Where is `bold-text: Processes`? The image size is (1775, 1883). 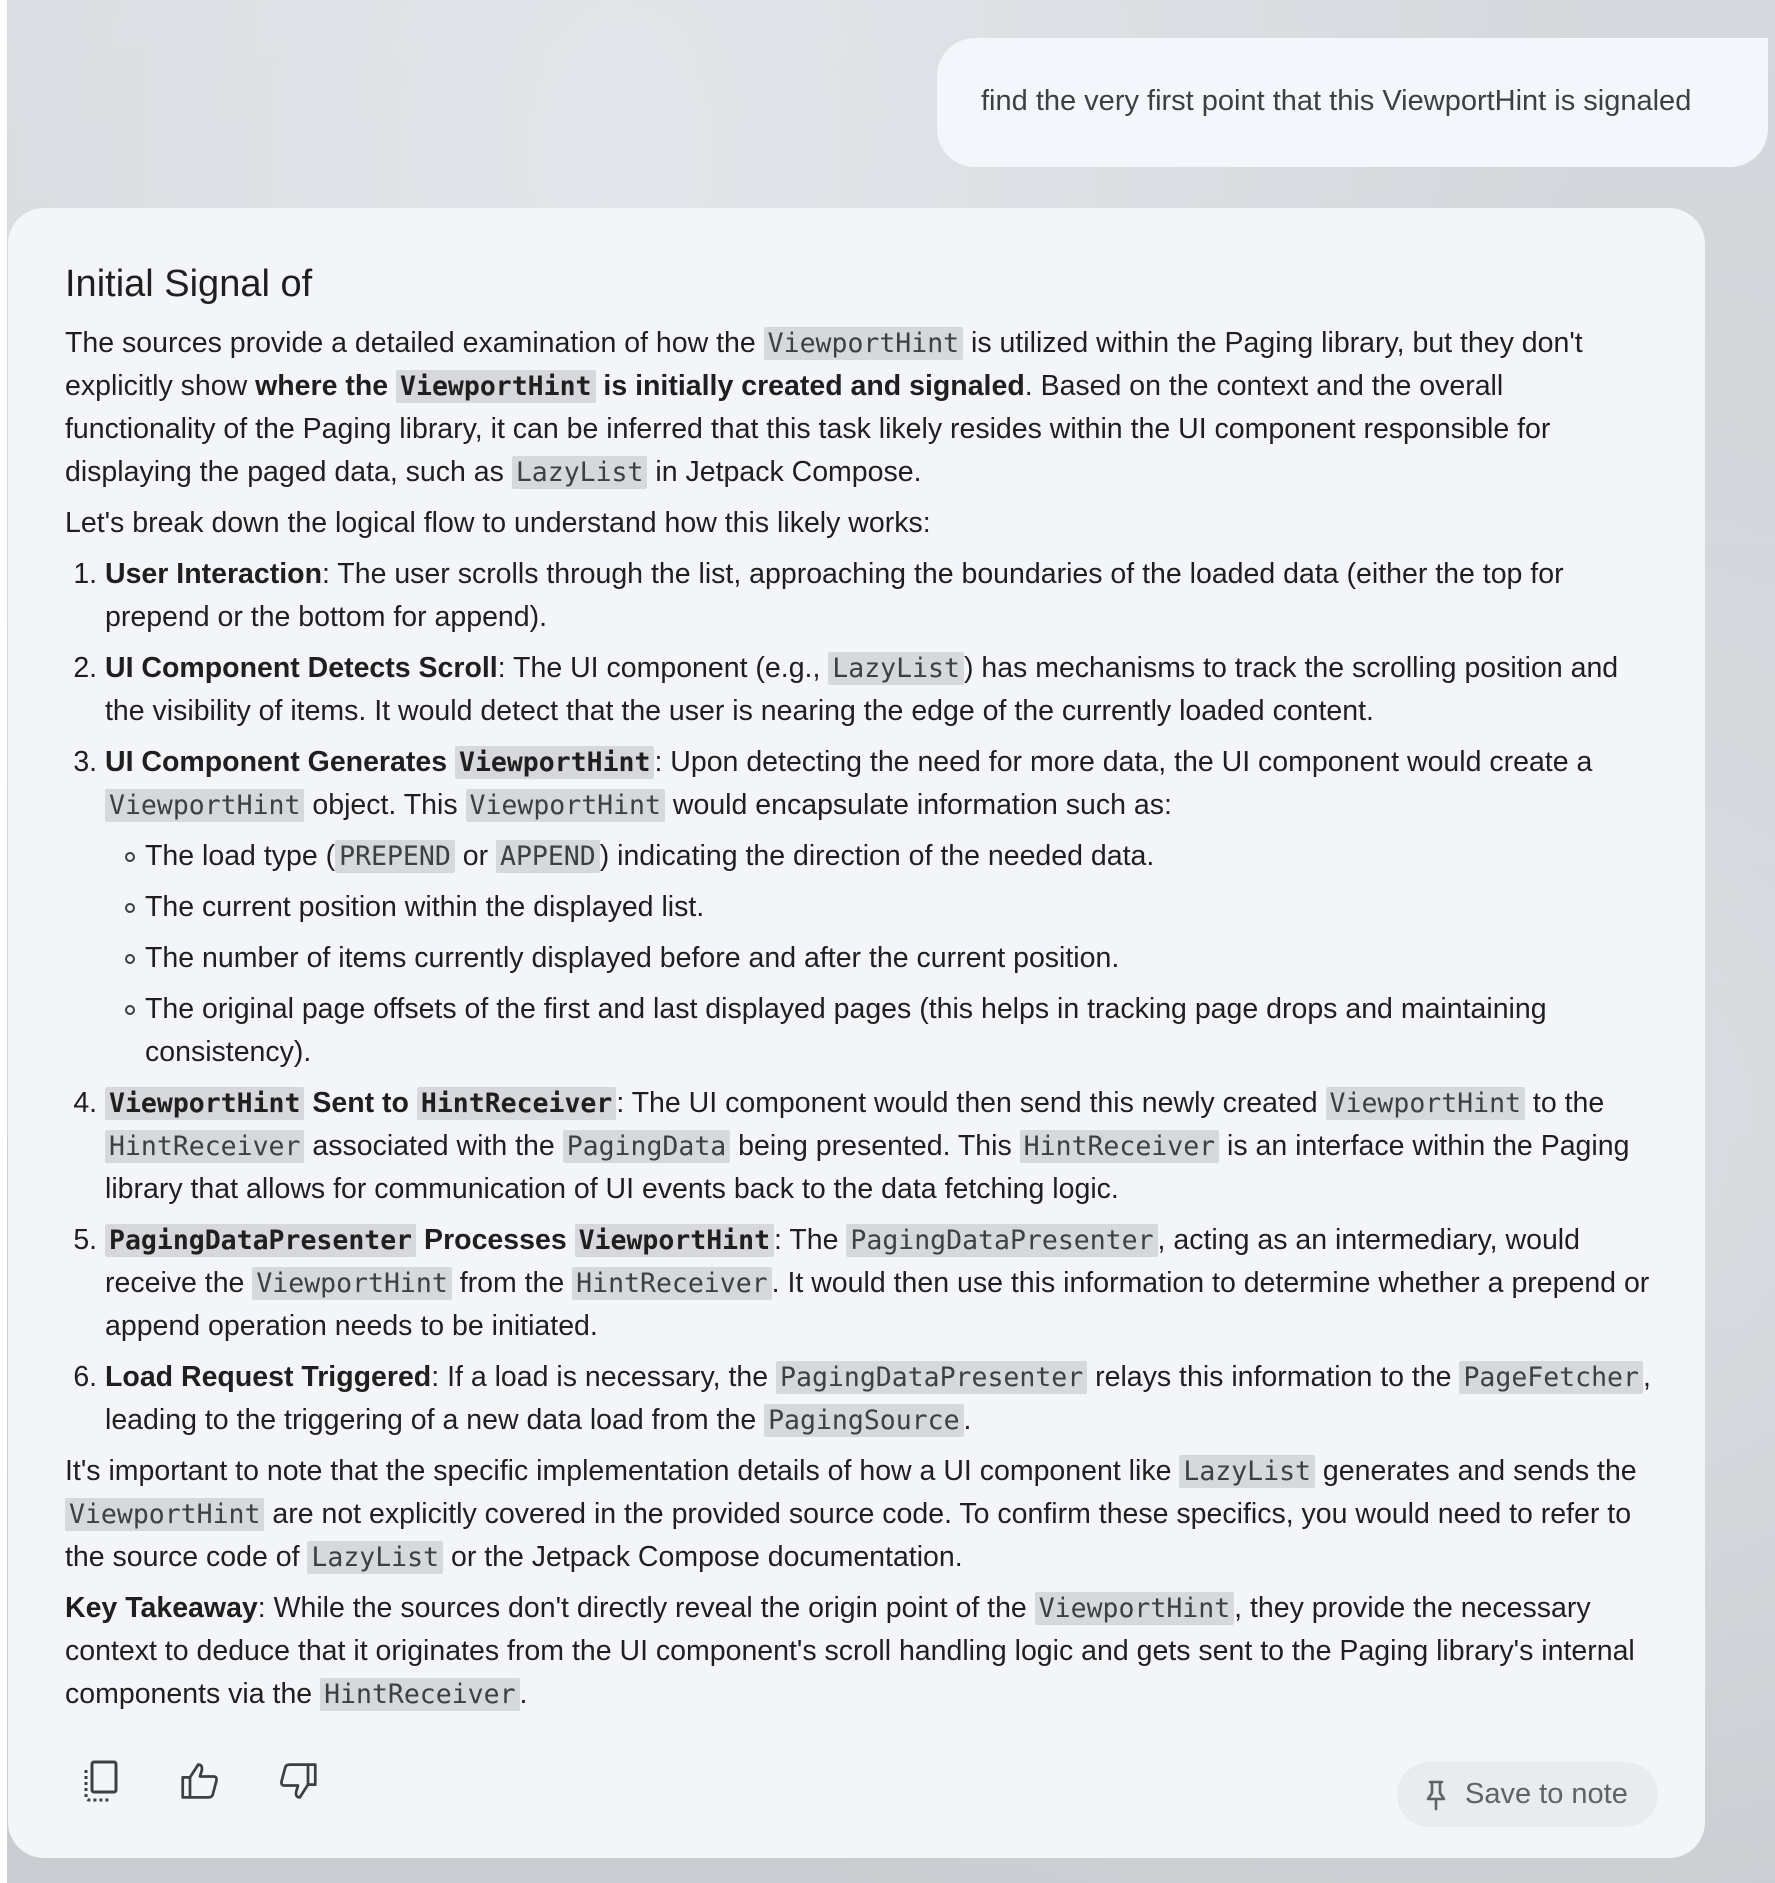 bold-text: Processes is located at coordinates (495, 1240).